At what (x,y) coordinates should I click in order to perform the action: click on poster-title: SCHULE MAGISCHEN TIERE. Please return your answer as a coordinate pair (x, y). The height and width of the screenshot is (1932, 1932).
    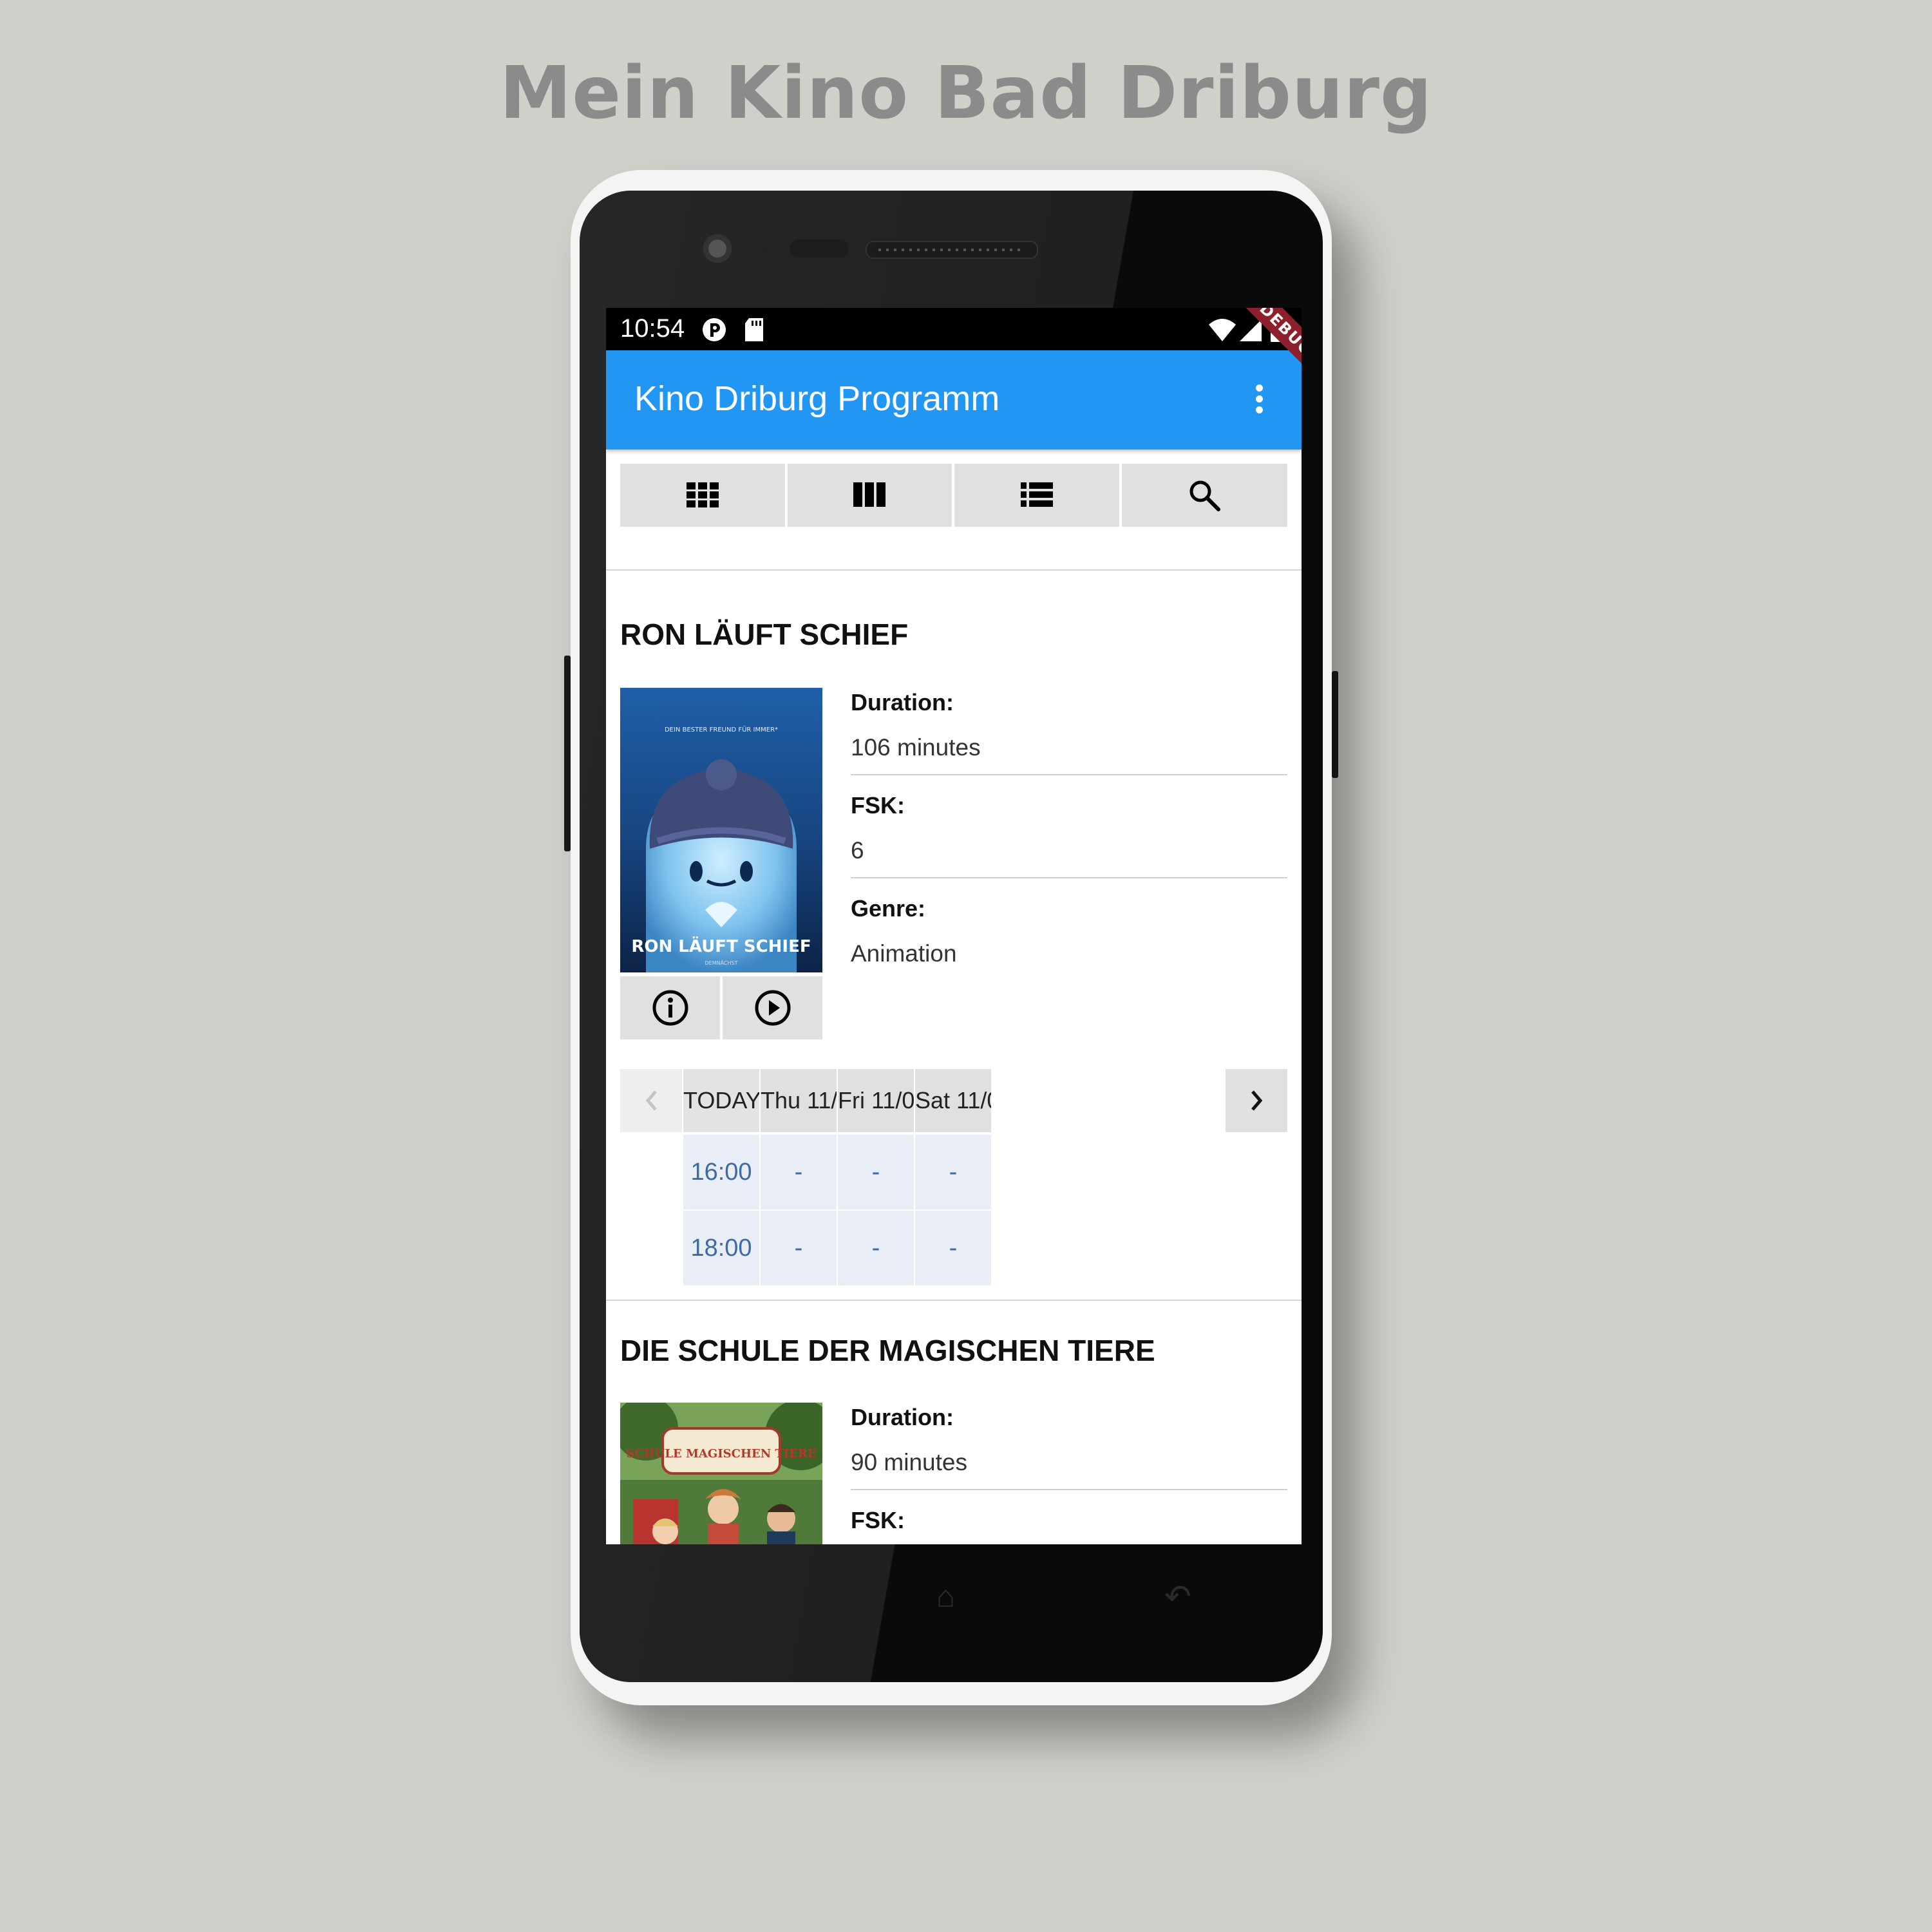
    Looking at the image, I should click on (721, 1454).